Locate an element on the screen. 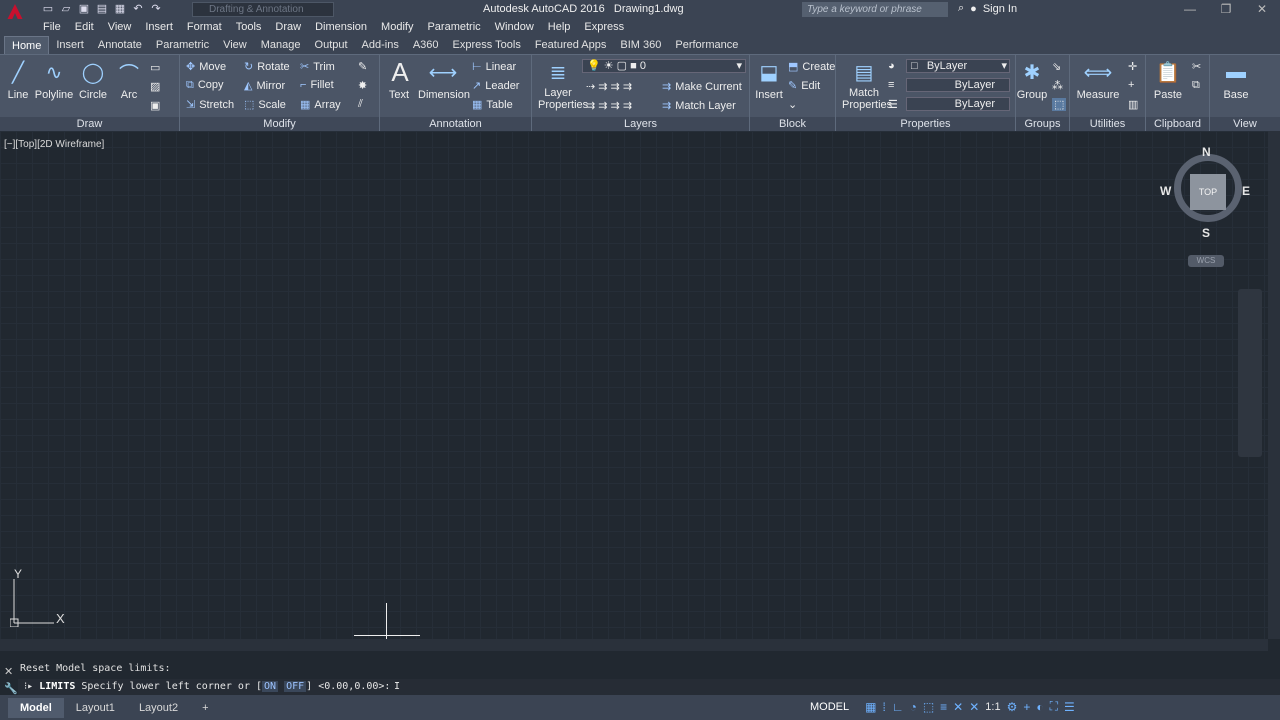 This screenshot has height=720, width=1280. panel-title-groups: Groups is located at coordinates (1042, 124).